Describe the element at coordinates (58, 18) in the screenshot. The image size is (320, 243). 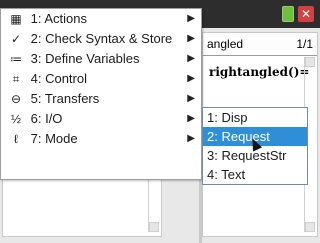
I see `menu-item-label: 1: Actions` at that location.